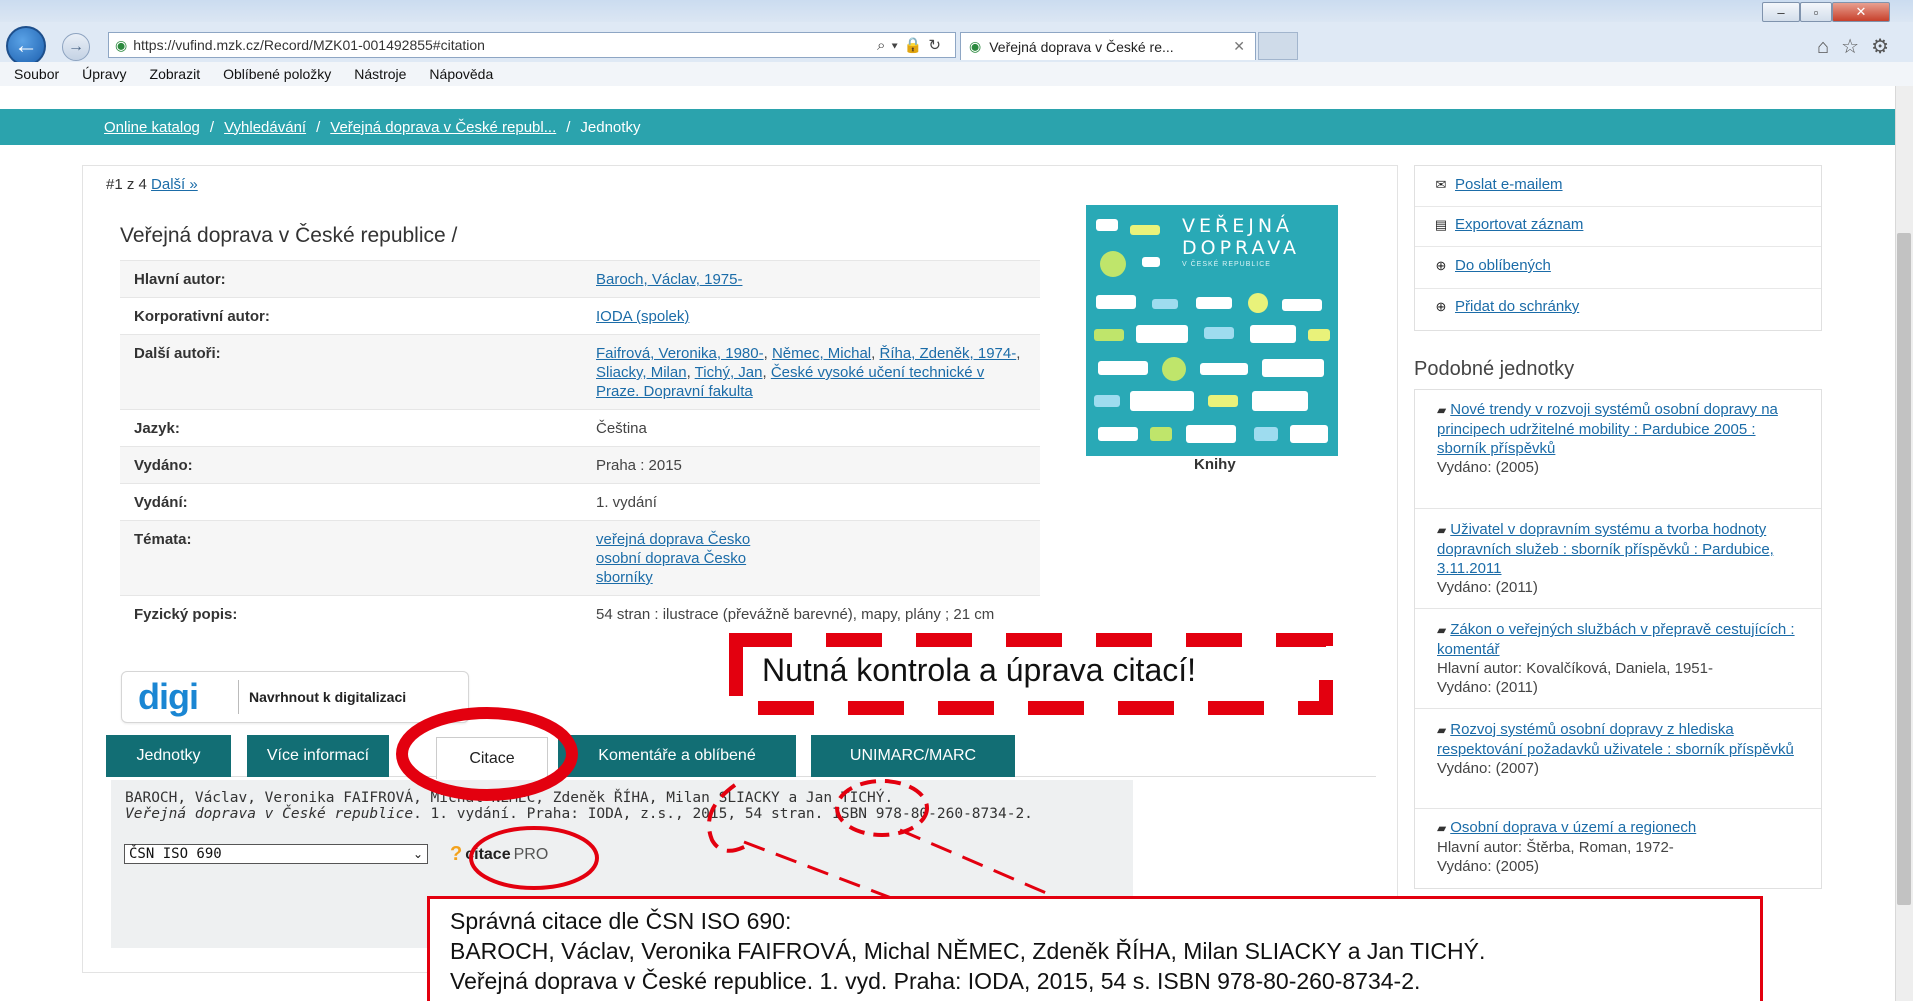 The image size is (1913, 1001). What do you see at coordinates (417, 854) in the screenshot?
I see `chevron-down-icon: ⌄` at bounding box center [417, 854].